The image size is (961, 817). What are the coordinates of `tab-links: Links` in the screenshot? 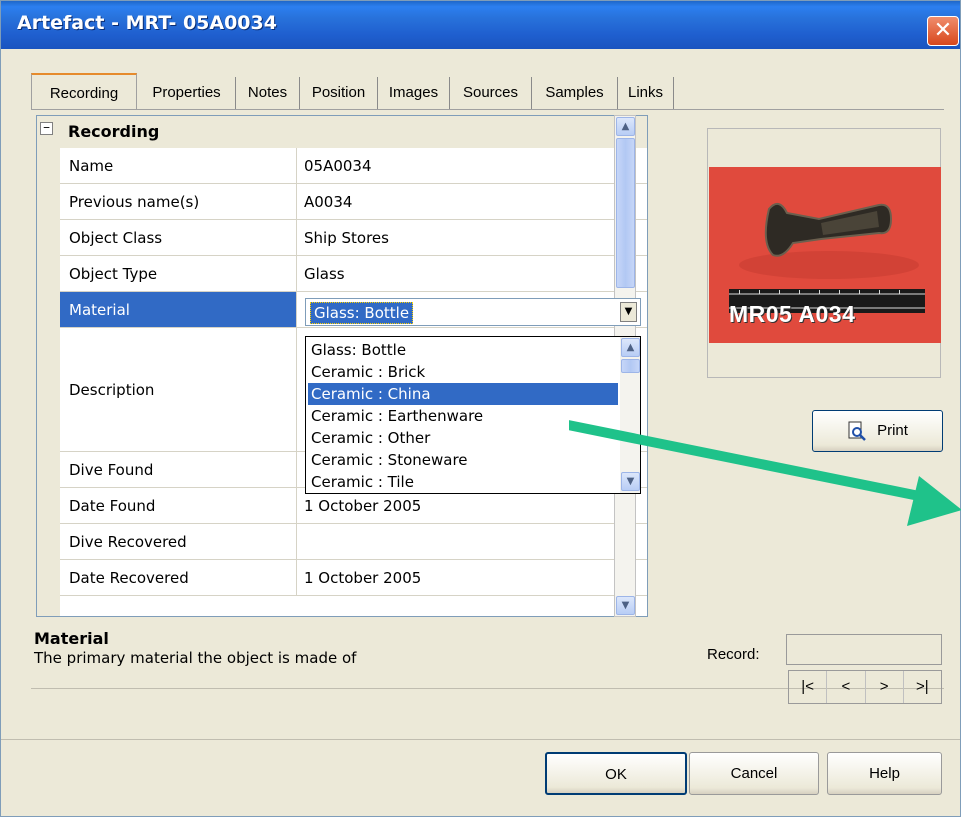 It's located at (646, 93).